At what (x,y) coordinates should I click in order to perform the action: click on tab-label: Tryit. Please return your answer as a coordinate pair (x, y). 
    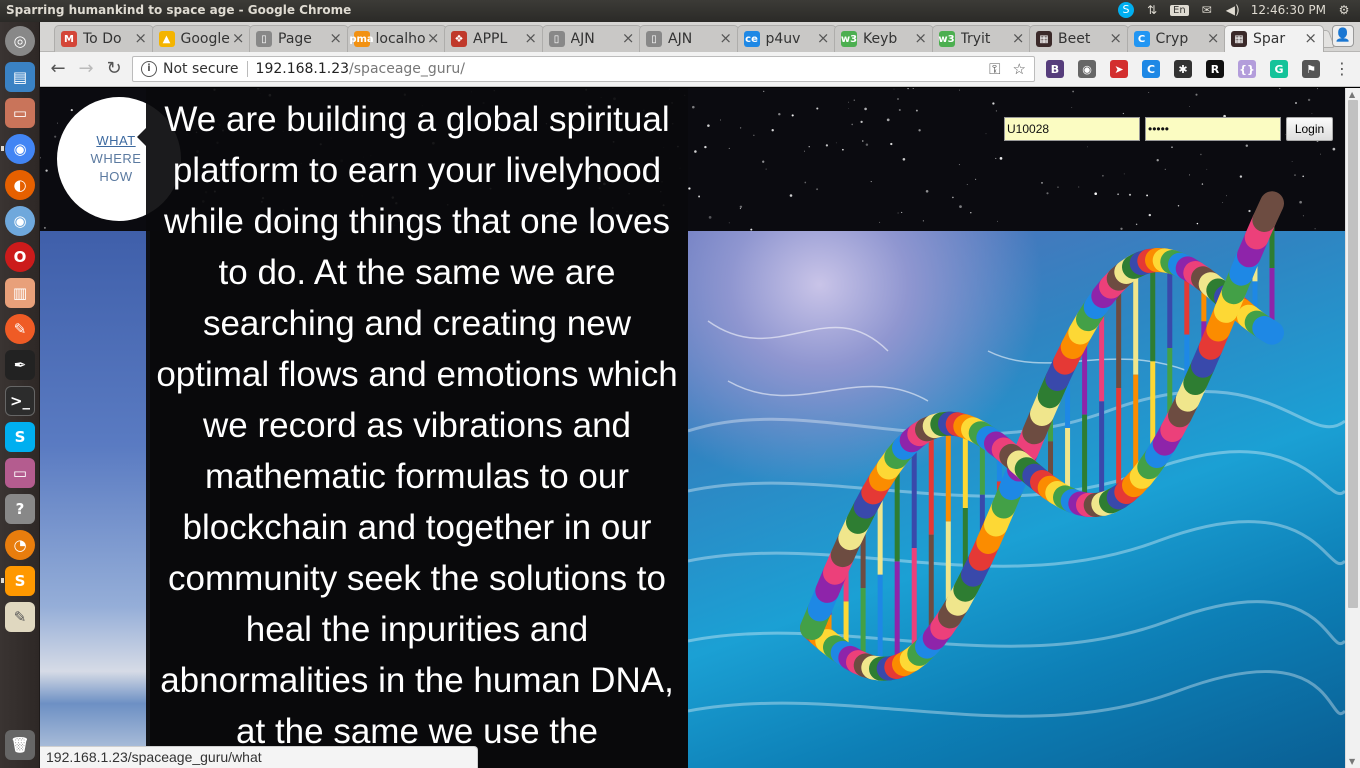
    Looking at the image, I should click on (975, 39).